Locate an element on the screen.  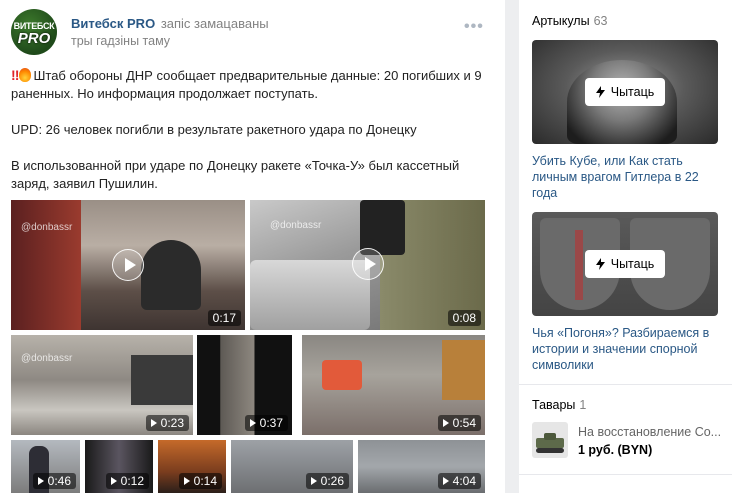
video-duration: 0:17 is located at coordinates (224, 318).